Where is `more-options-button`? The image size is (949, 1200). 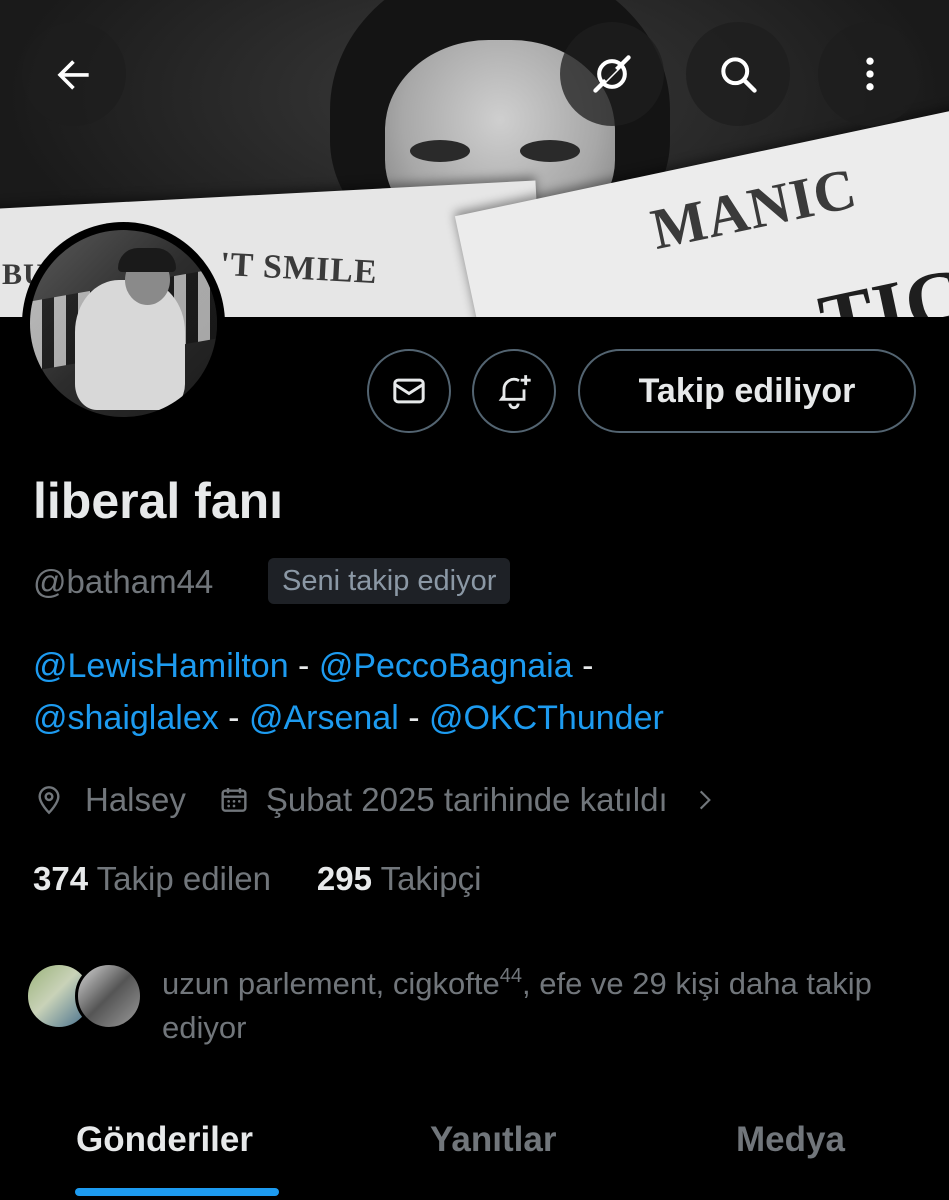
more-options-button is located at coordinates (870, 74).